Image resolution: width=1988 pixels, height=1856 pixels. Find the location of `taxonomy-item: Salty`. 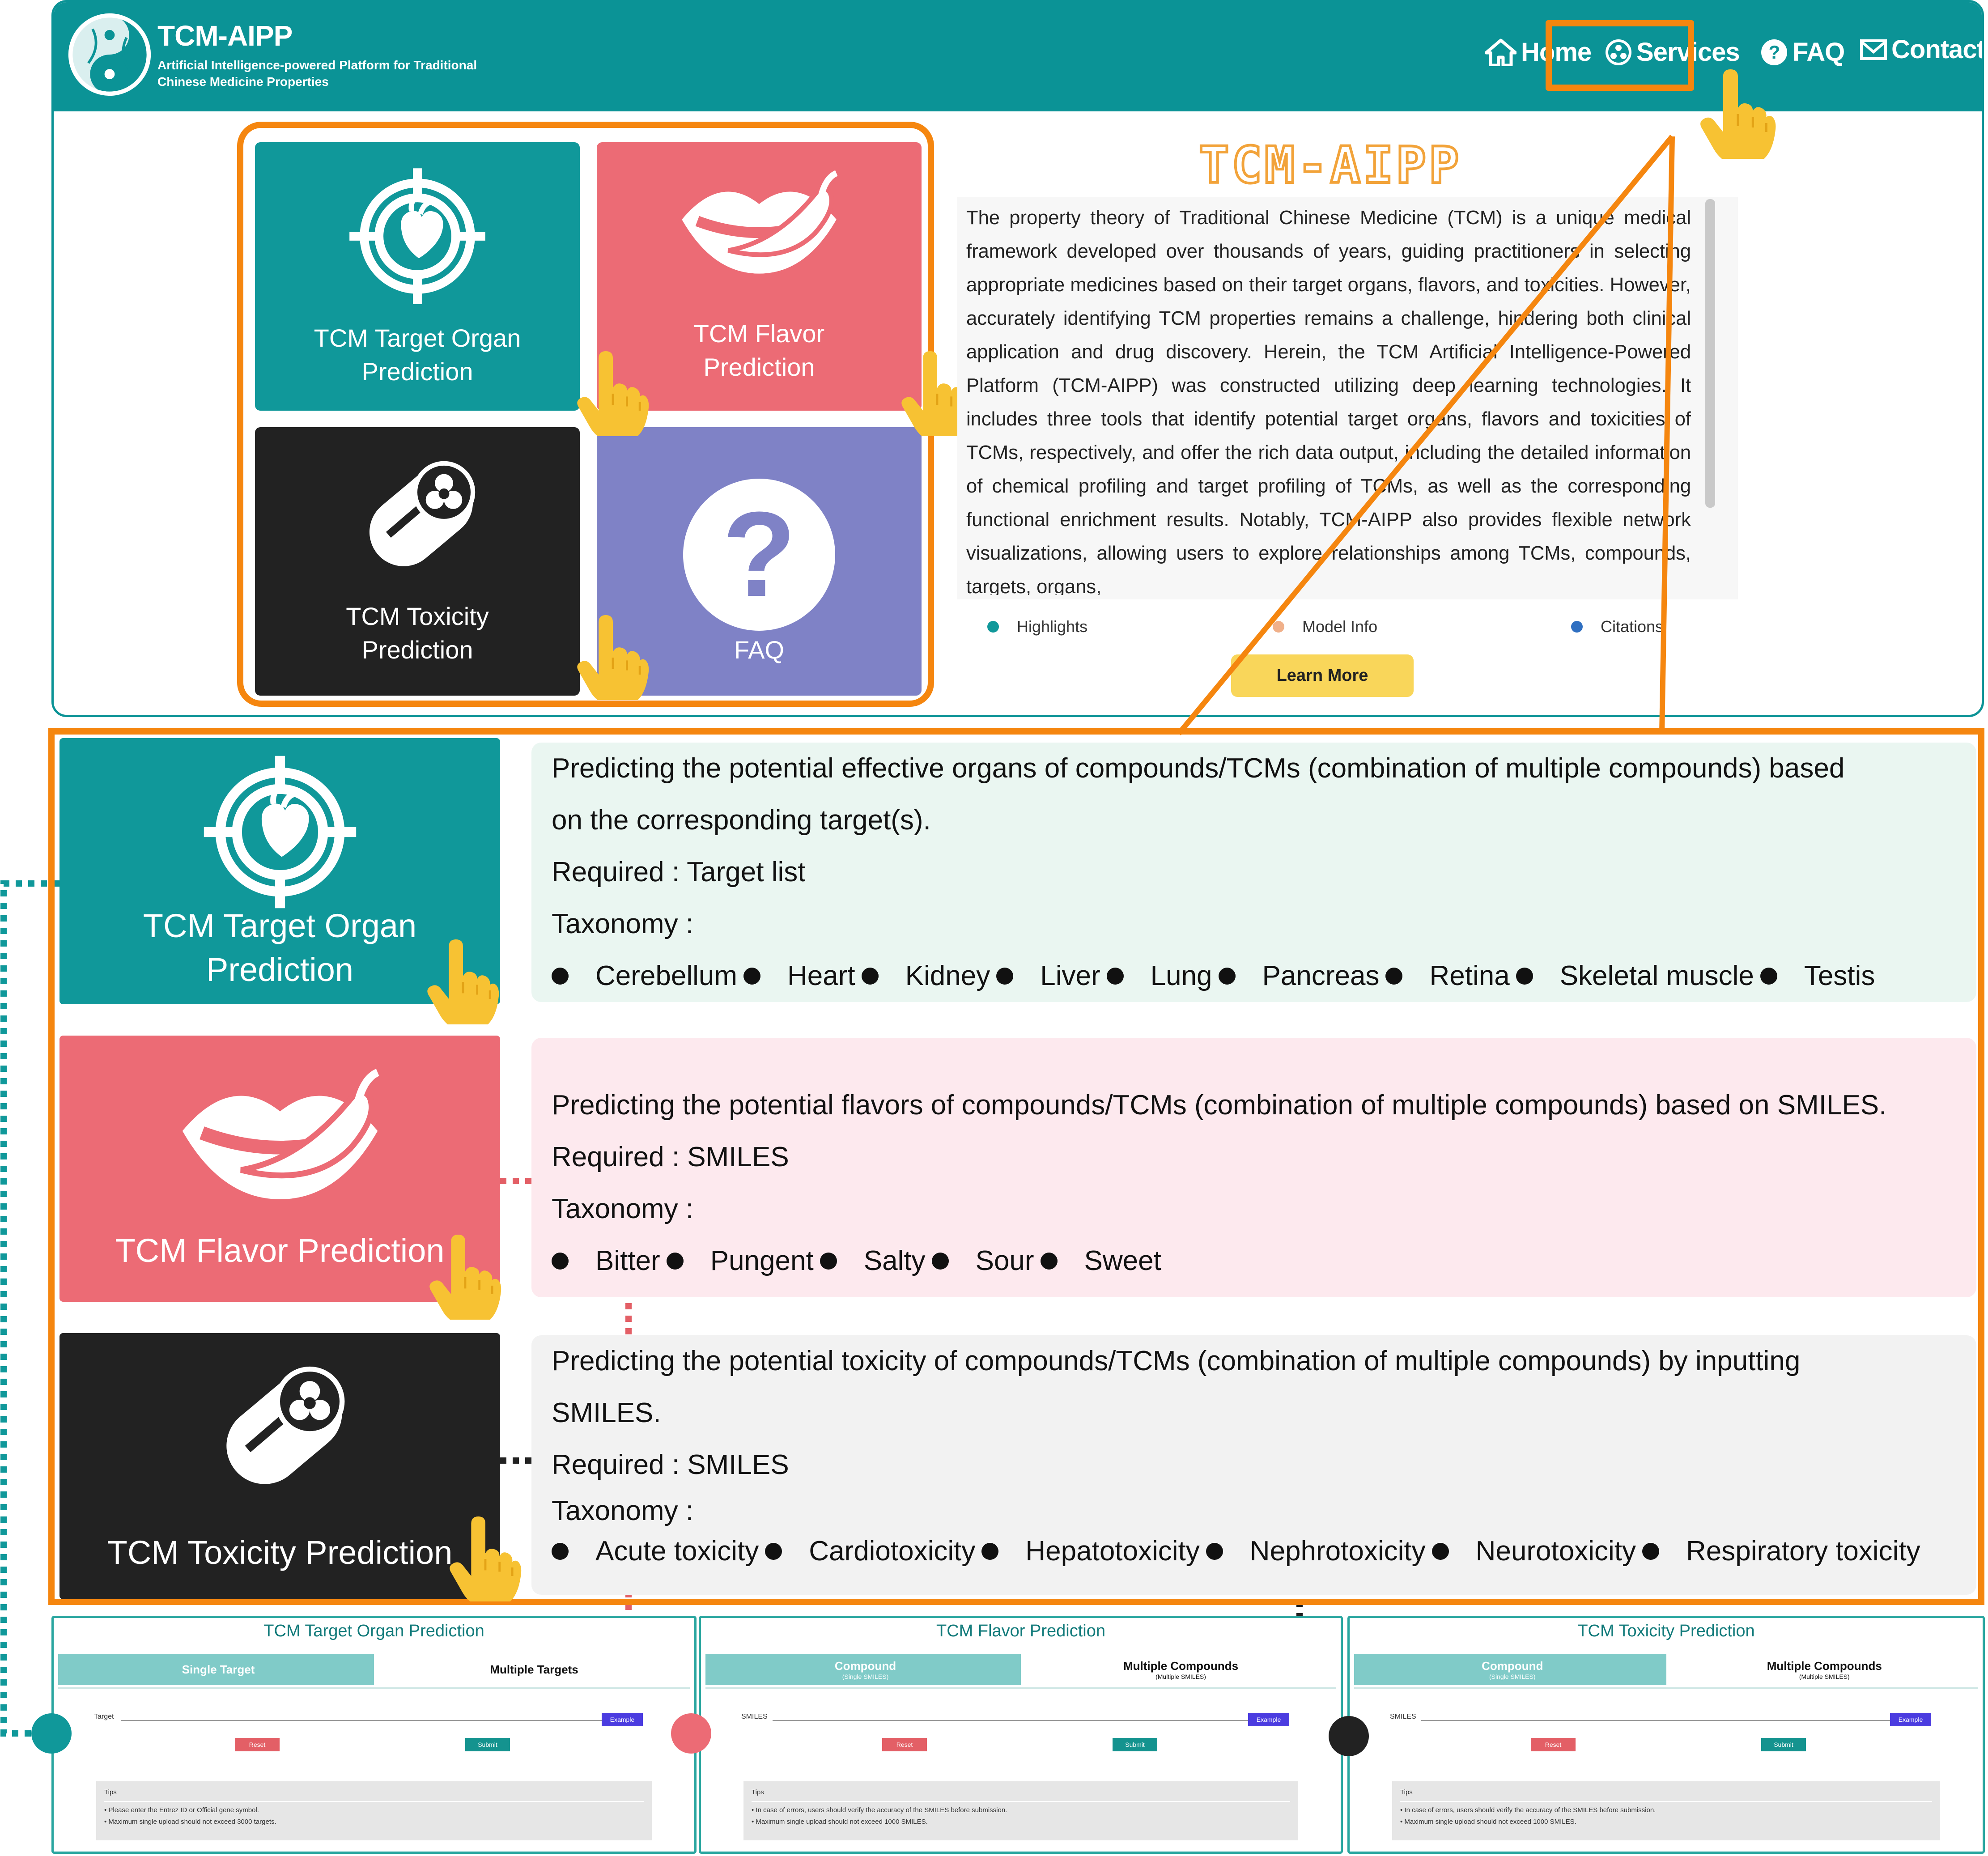

taxonomy-item: Salty is located at coordinates (894, 1260).